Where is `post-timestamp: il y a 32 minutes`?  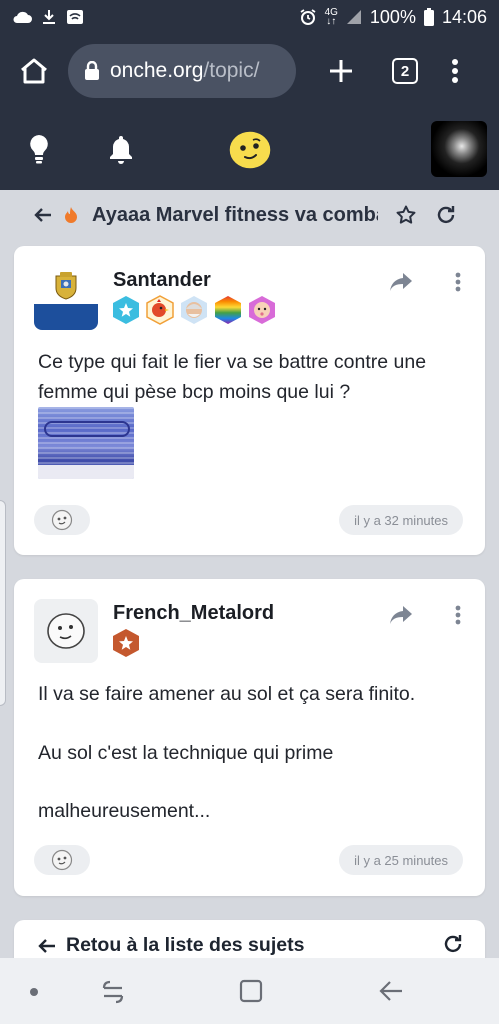 post-timestamp: il y a 32 minutes is located at coordinates (401, 520).